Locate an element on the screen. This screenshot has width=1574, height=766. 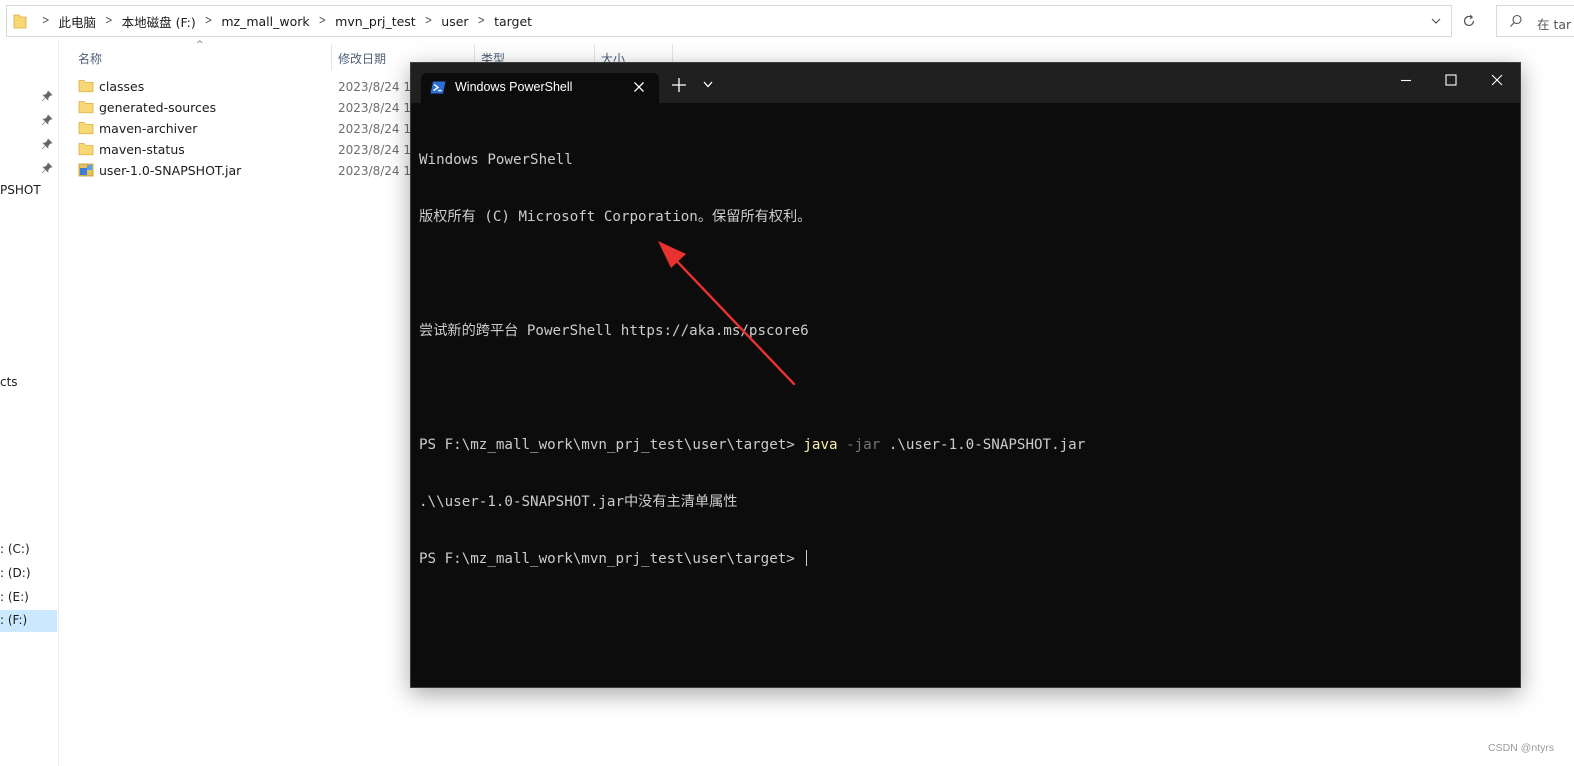
close-window-icon is located at coordinates (1497, 80).